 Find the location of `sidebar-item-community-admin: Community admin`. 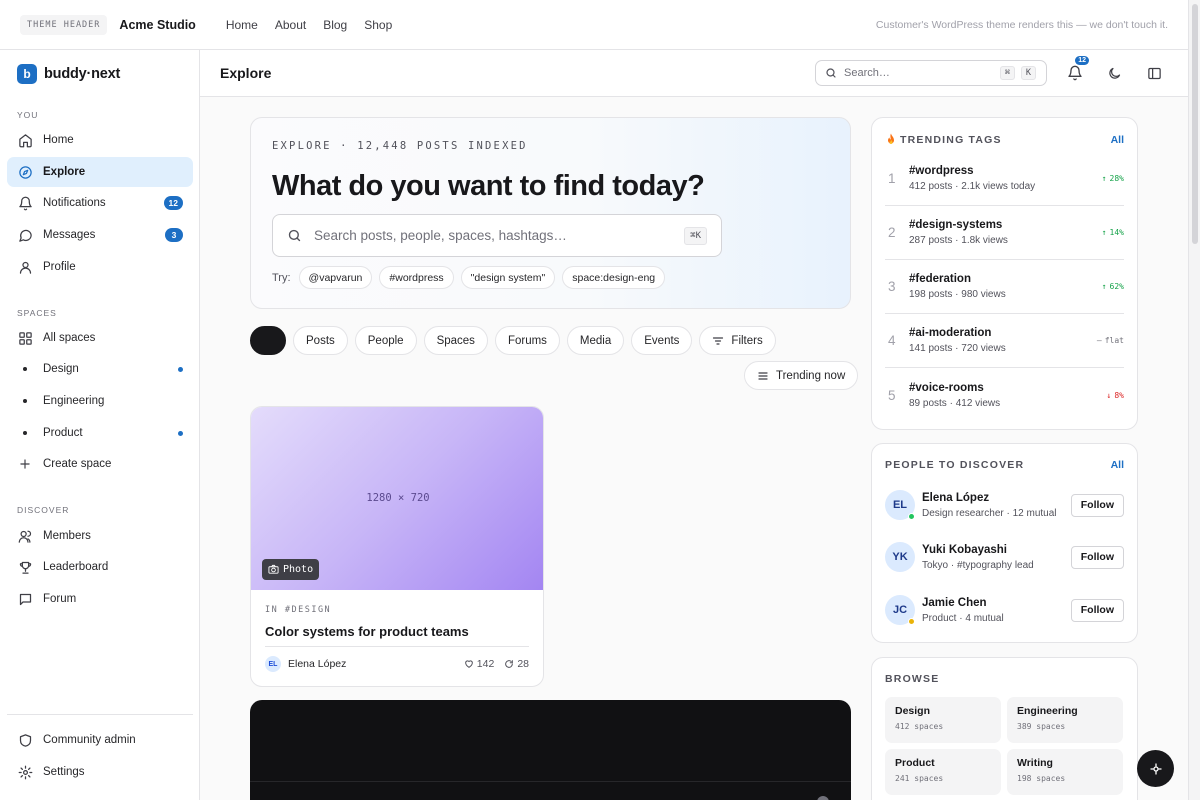

sidebar-item-community-admin: Community admin is located at coordinates (100, 740).